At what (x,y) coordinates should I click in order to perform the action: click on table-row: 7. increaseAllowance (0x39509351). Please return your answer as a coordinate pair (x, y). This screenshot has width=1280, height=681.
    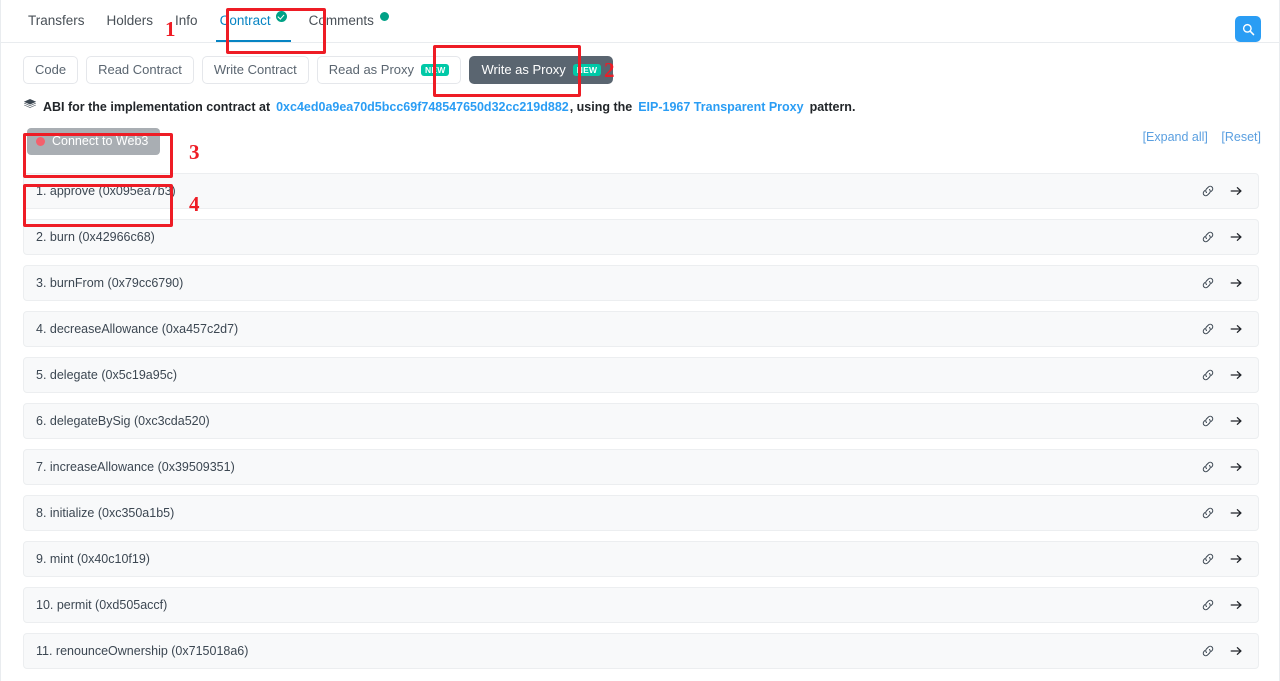
    Looking at the image, I should click on (641, 467).